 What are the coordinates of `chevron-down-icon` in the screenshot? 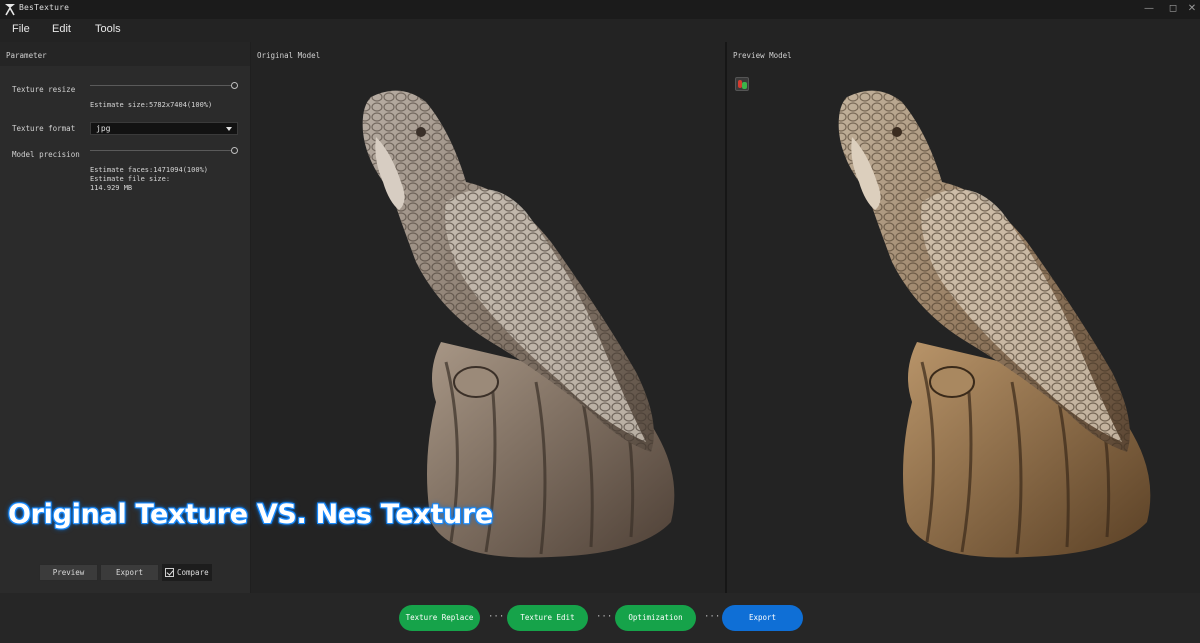 It's located at (229, 129).